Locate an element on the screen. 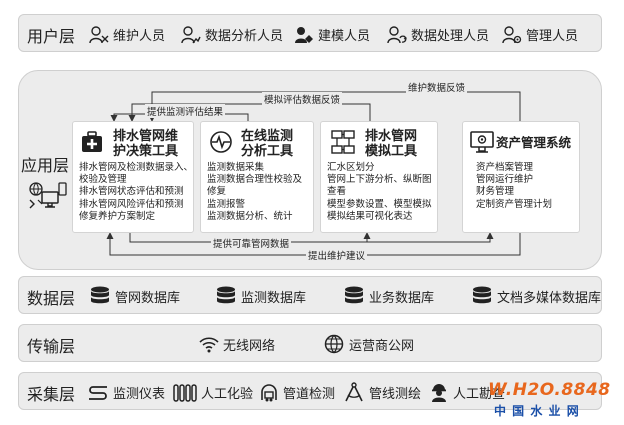 The width and height of the screenshot is (624, 425). sim-feedback-label: 模拟评估数据反馈 is located at coordinates (302, 99).